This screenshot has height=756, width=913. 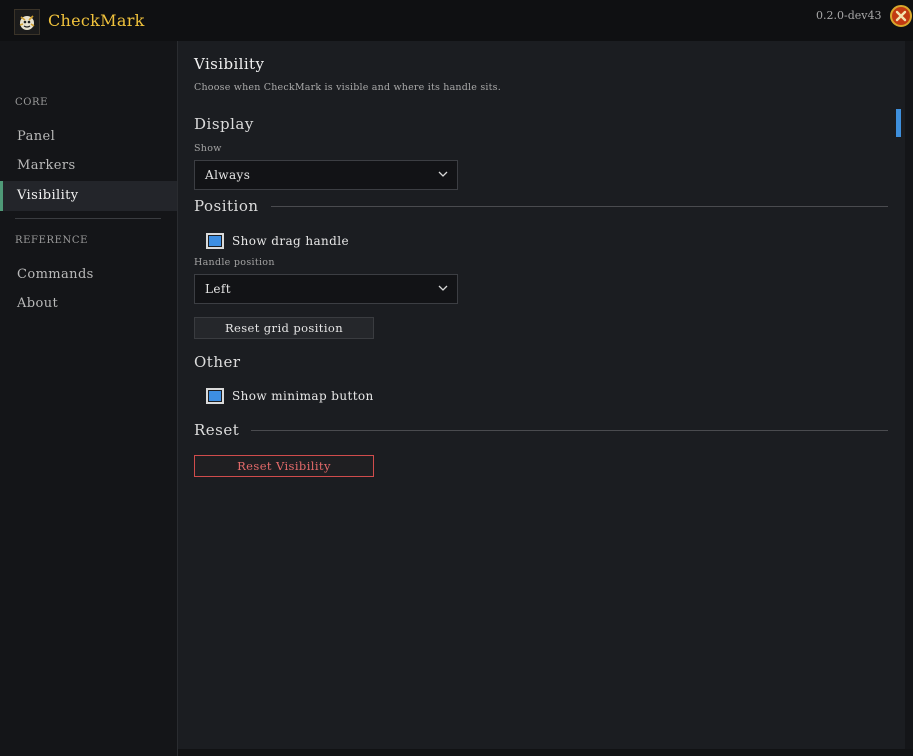 What do you see at coordinates (88, 166) in the screenshot?
I see `sidebar-item-markers: Markers` at bounding box center [88, 166].